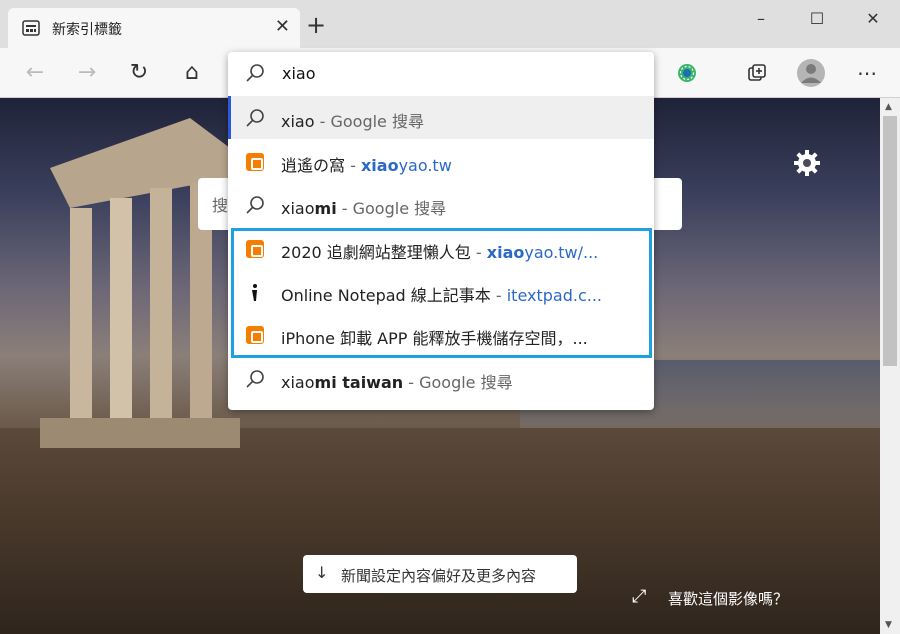 The height and width of the screenshot is (634, 900). What do you see at coordinates (397, 382) in the screenshot?
I see `suggestion-text: xiaomi taiwan - Google 搜尋` at bounding box center [397, 382].